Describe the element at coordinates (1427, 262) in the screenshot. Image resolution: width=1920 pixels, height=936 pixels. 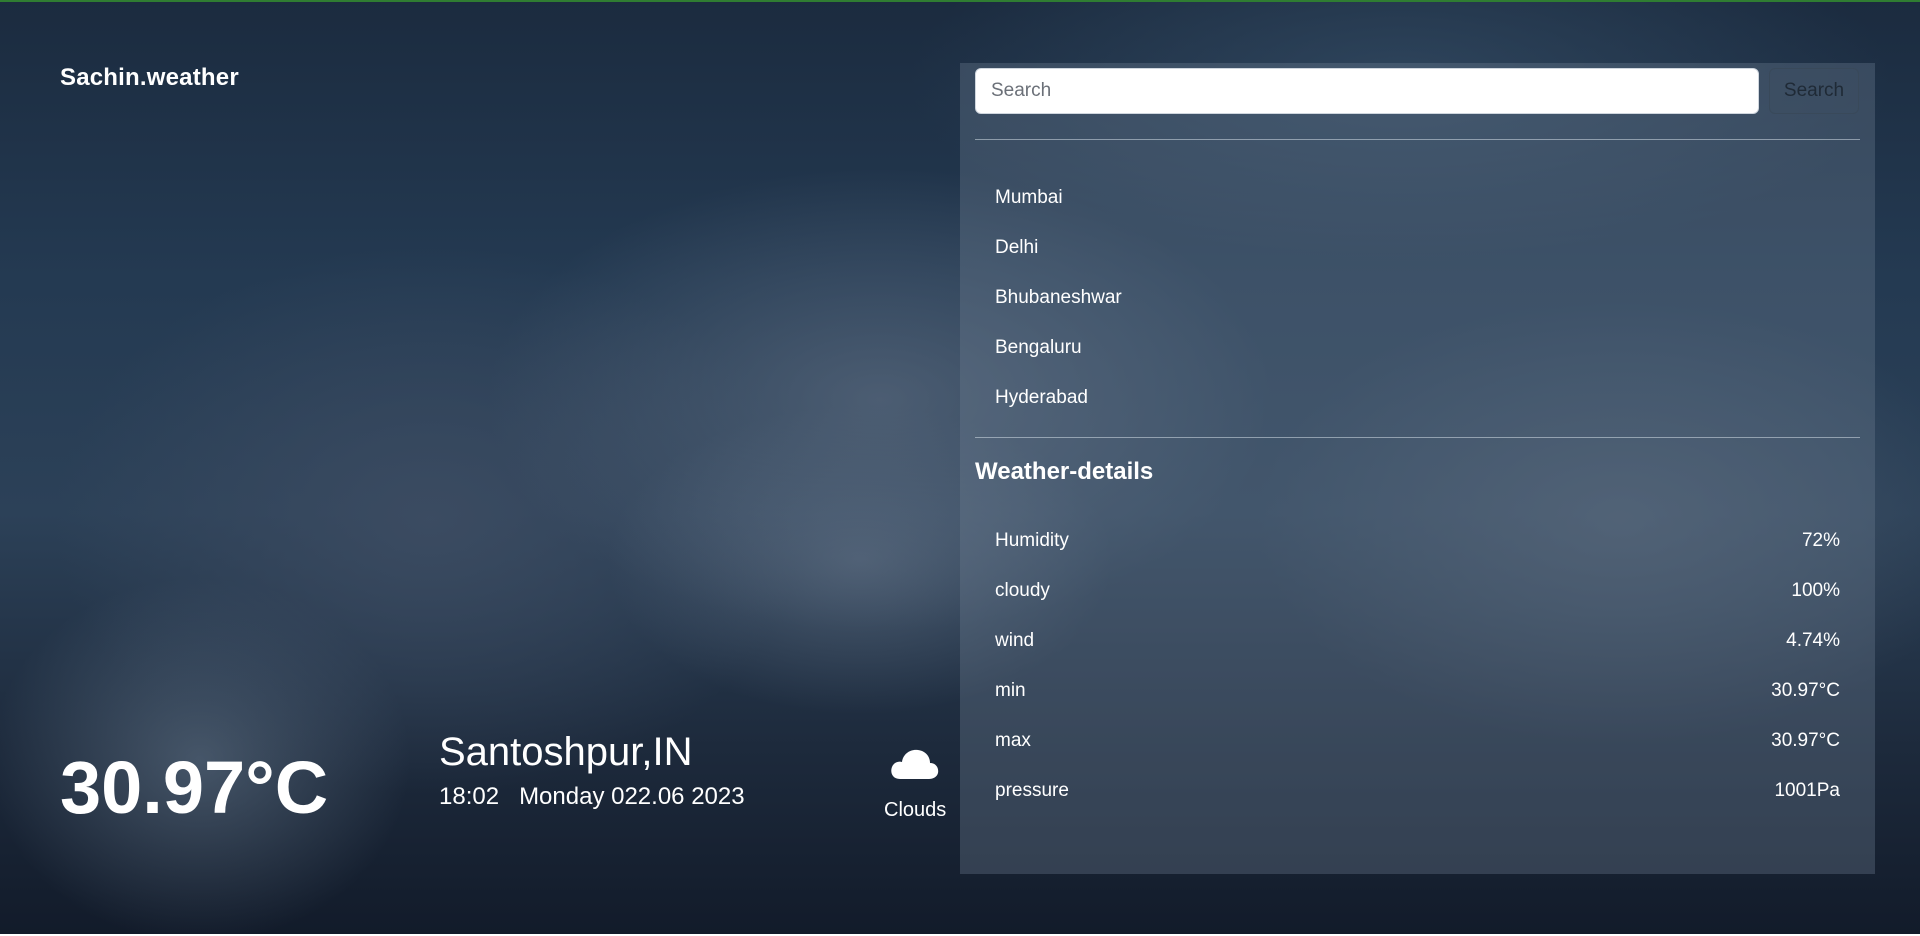
I see `city-item-delhi: Delhi` at that location.